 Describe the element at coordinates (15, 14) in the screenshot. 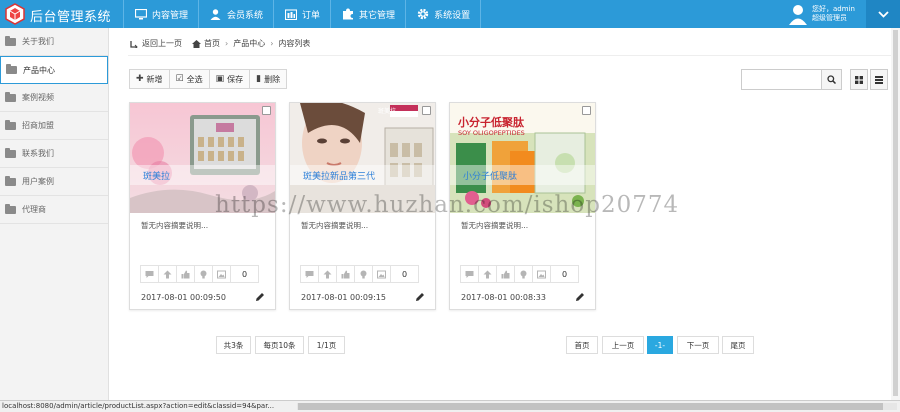

I see `logo-icon` at that location.